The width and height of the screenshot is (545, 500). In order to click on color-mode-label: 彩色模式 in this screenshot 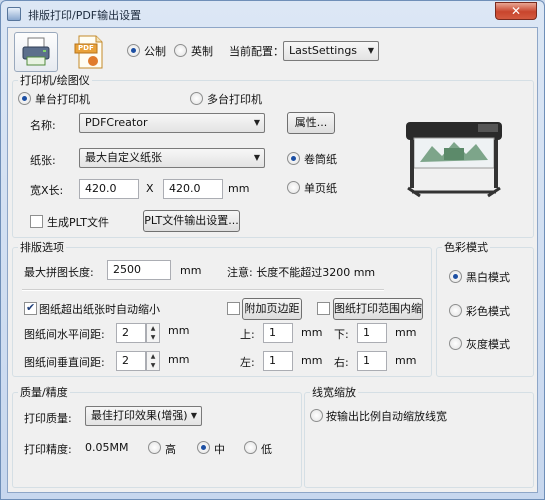, I will do `click(488, 311)`.